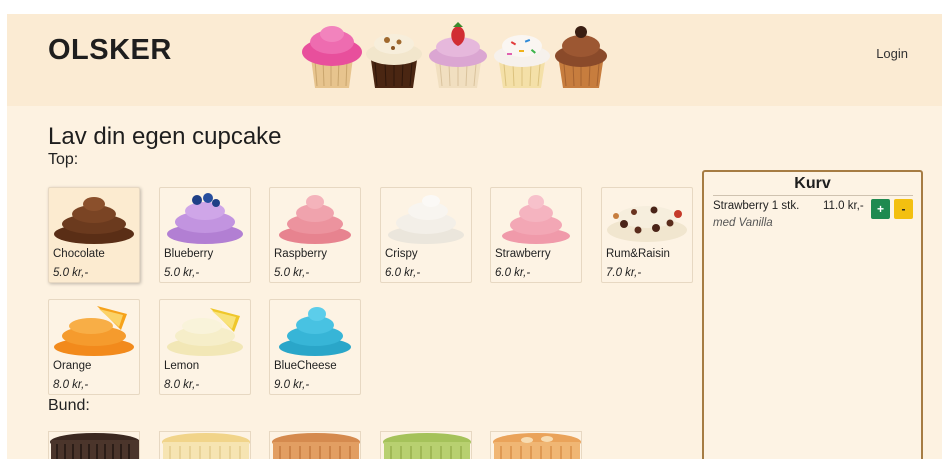 Image resolution: width=942 pixels, height=459 pixels. I want to click on topping-card-raspberry: Raspberry 5.0 kr,-, so click(315, 235).